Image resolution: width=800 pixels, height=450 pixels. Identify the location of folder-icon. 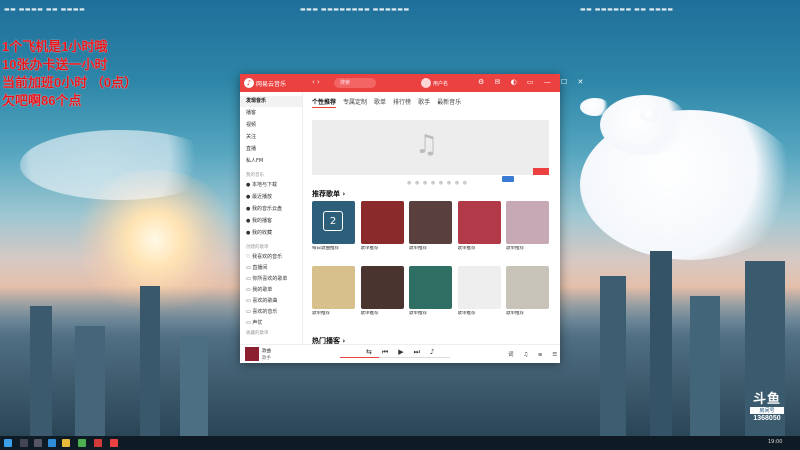
(66, 443).